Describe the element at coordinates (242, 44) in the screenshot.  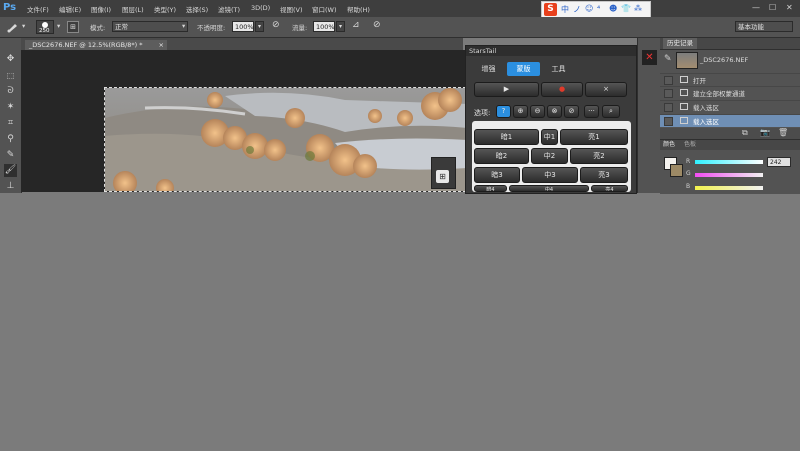
I see `document-tab-bar: _DSC2676.NEF @ 12.5%(RGB/8*) * ×` at that location.